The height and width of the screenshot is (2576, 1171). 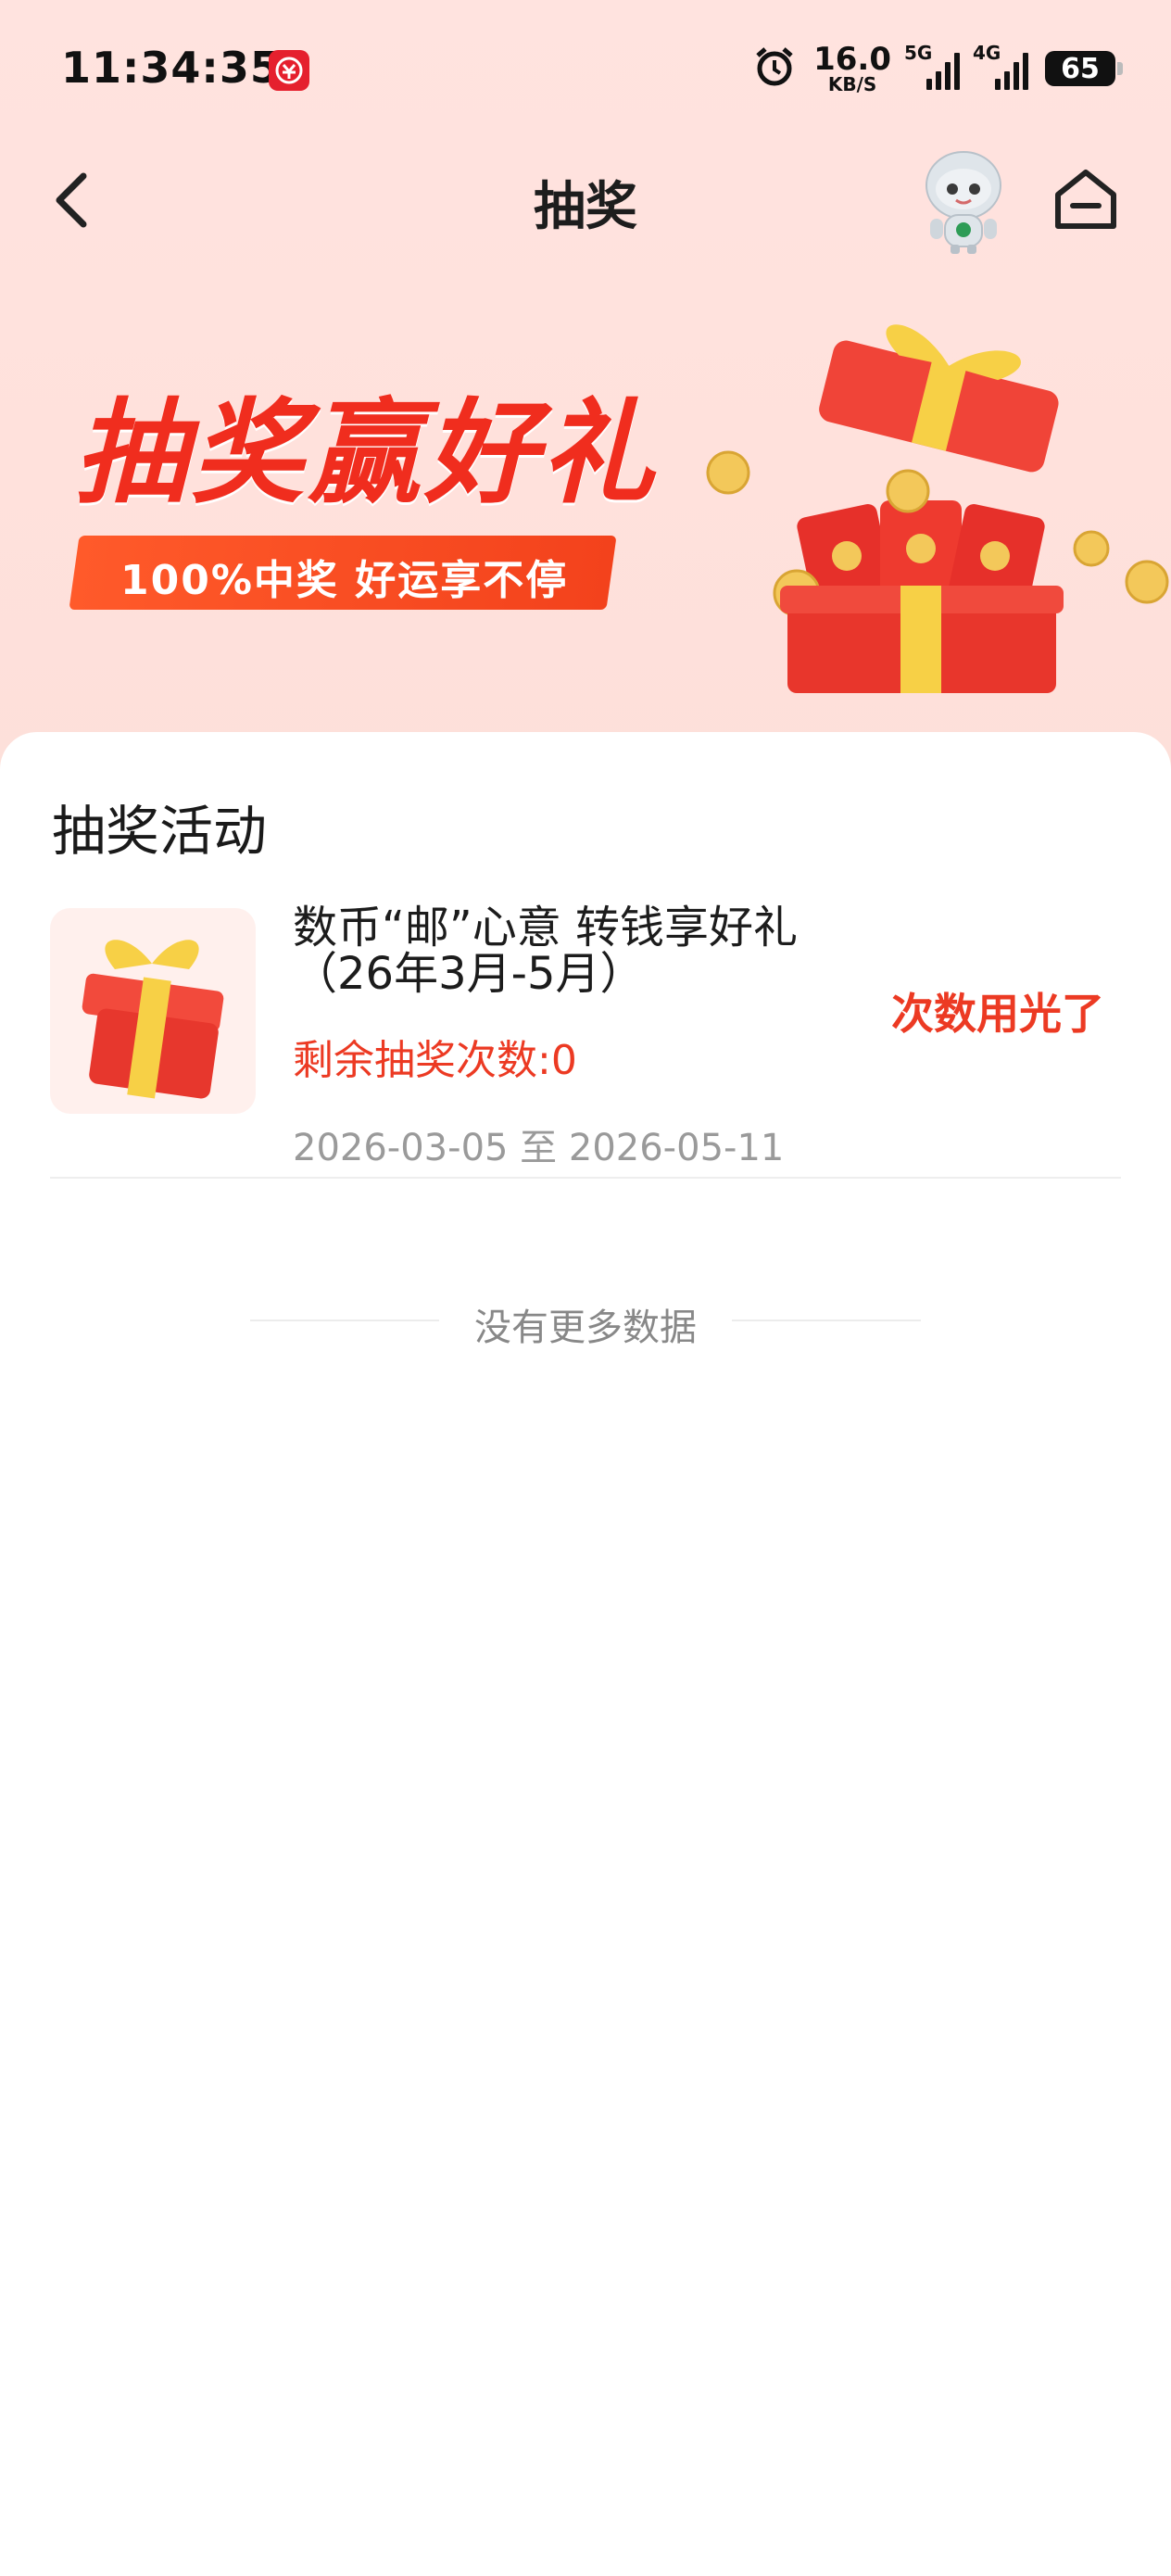 I want to click on activity-name: 数币“邮”心意 转钱享好礼 （26年3月-5月）, so click(x=580, y=951).